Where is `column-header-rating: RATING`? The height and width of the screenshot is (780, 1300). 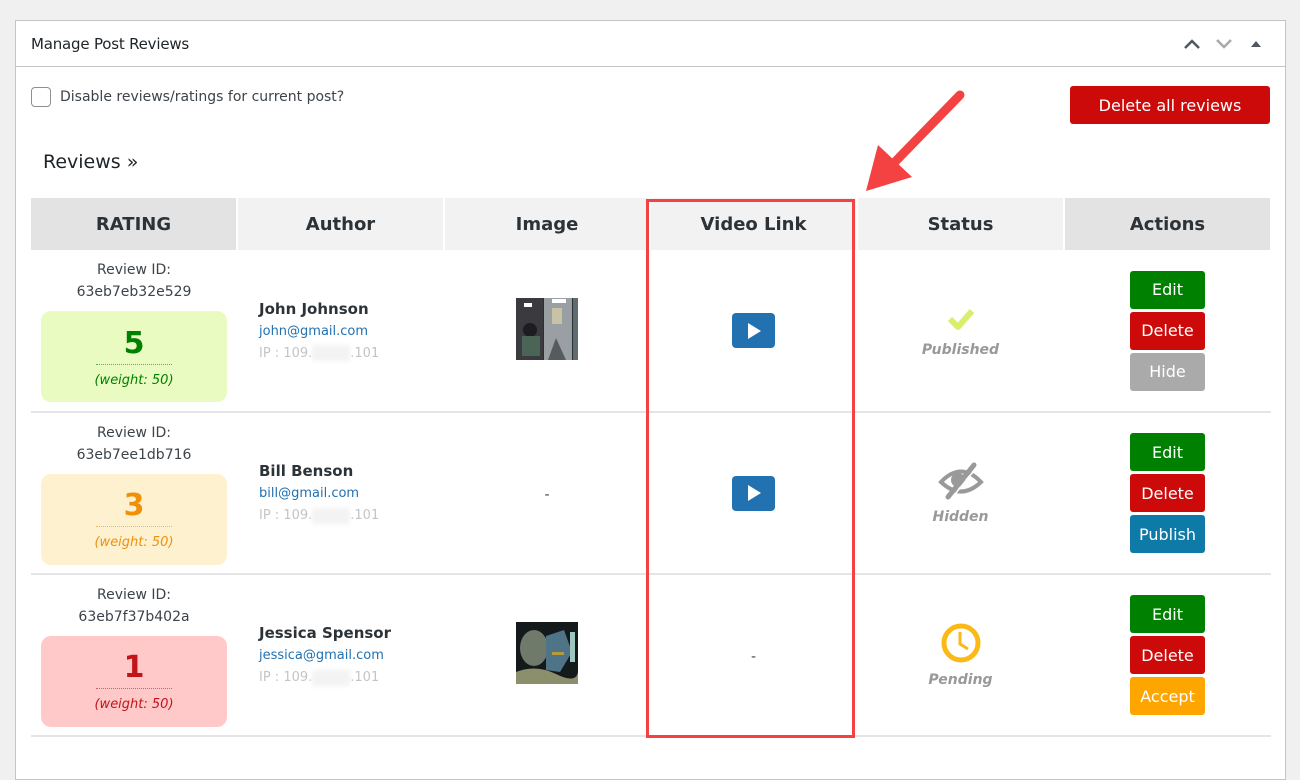
column-header-rating: RATING is located at coordinates (134, 224).